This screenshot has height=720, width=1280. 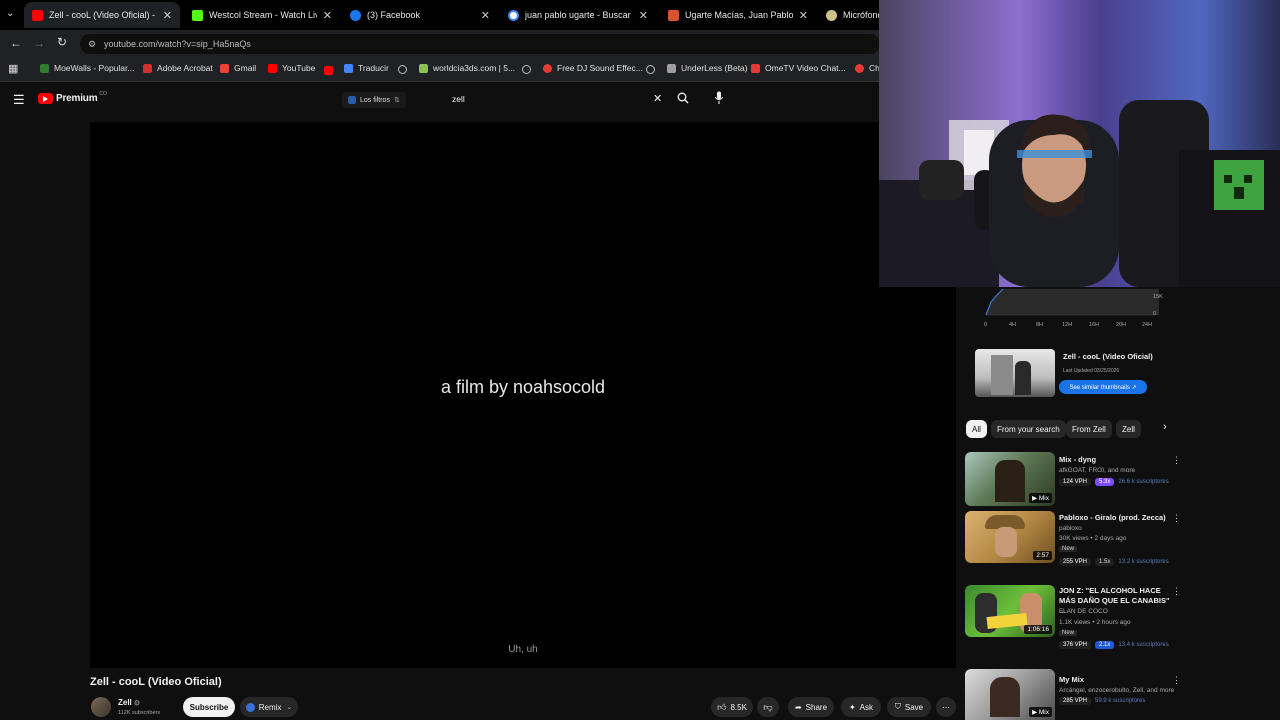 I want to click on rec-thumbnail: 2:57, so click(x=1010, y=537).